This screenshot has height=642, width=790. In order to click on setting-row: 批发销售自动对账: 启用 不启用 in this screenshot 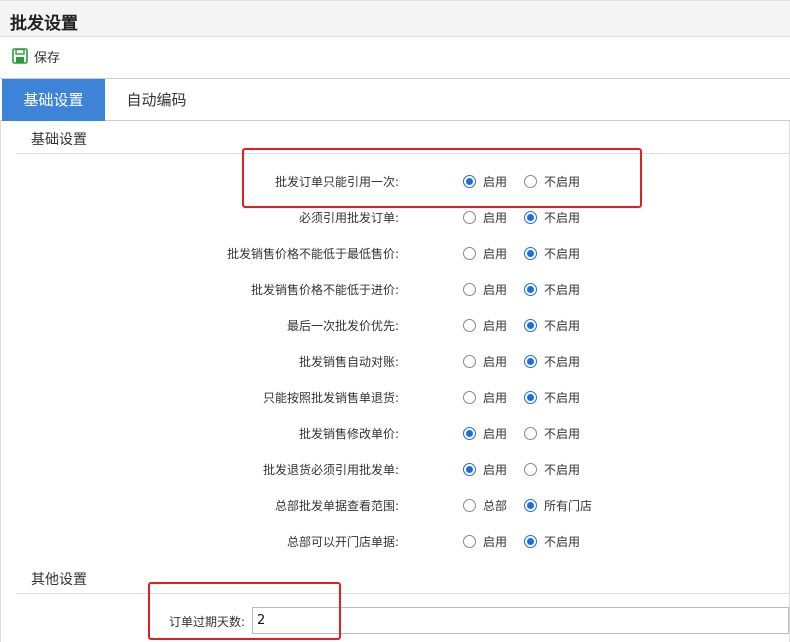, I will do `click(395, 361)`.